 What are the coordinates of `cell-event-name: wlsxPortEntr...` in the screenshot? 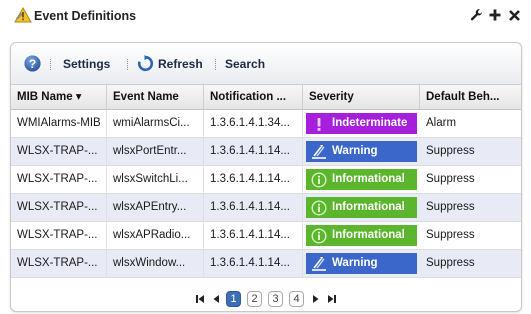 It's located at (155, 151).